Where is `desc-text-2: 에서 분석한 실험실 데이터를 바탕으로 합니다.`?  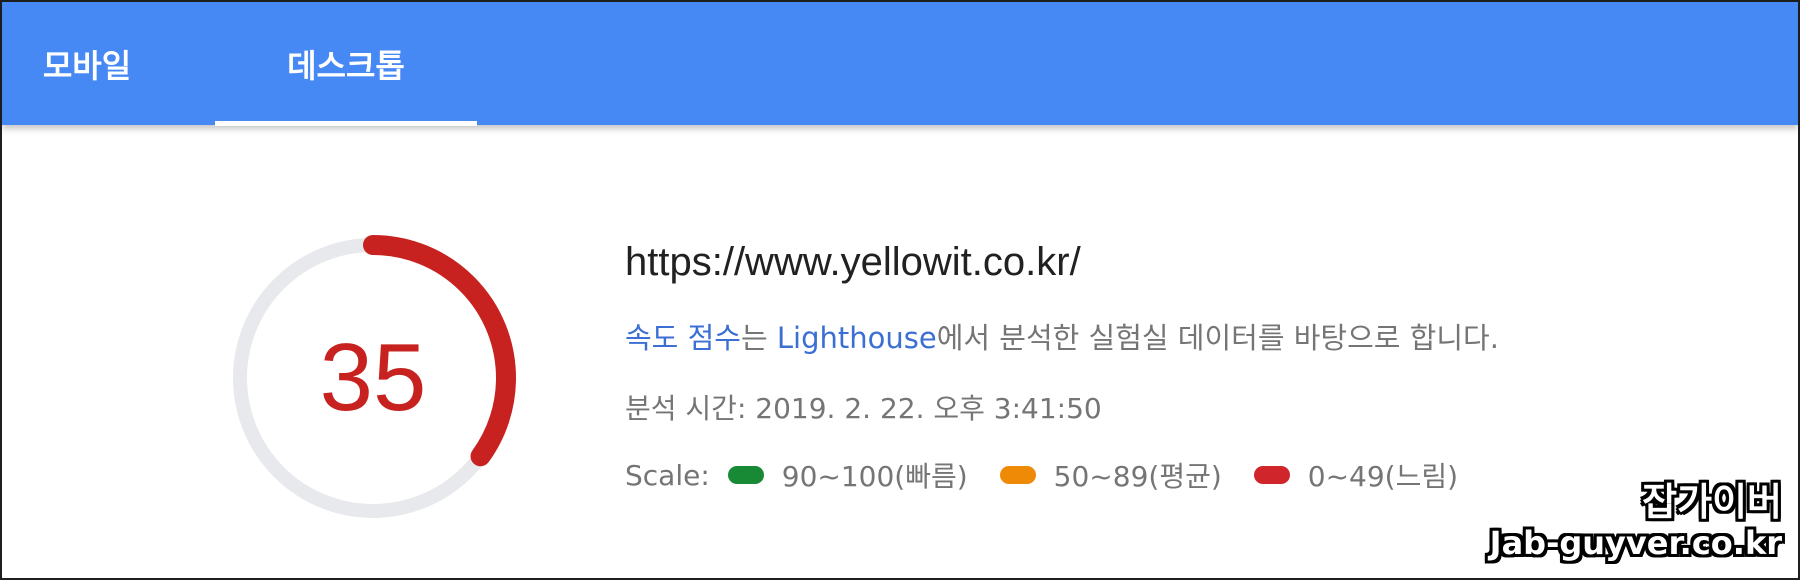 desc-text-2: 에서 분석한 실험실 데이터를 바탕으로 합니다. is located at coordinates (1217, 338).